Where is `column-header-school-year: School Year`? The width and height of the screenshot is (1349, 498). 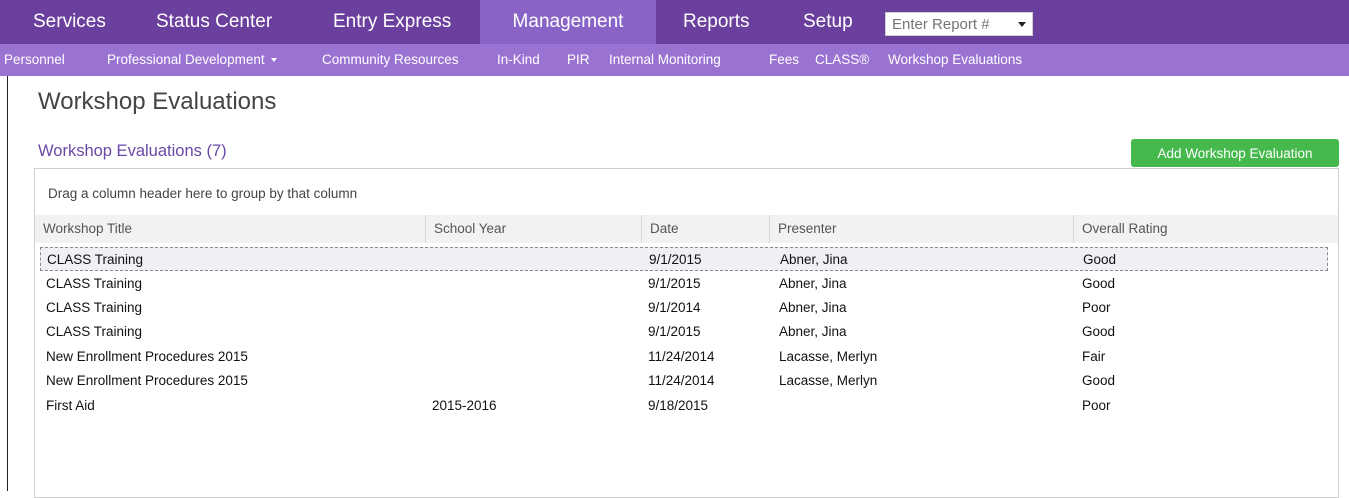 column-header-school-year: School Year is located at coordinates (533, 229).